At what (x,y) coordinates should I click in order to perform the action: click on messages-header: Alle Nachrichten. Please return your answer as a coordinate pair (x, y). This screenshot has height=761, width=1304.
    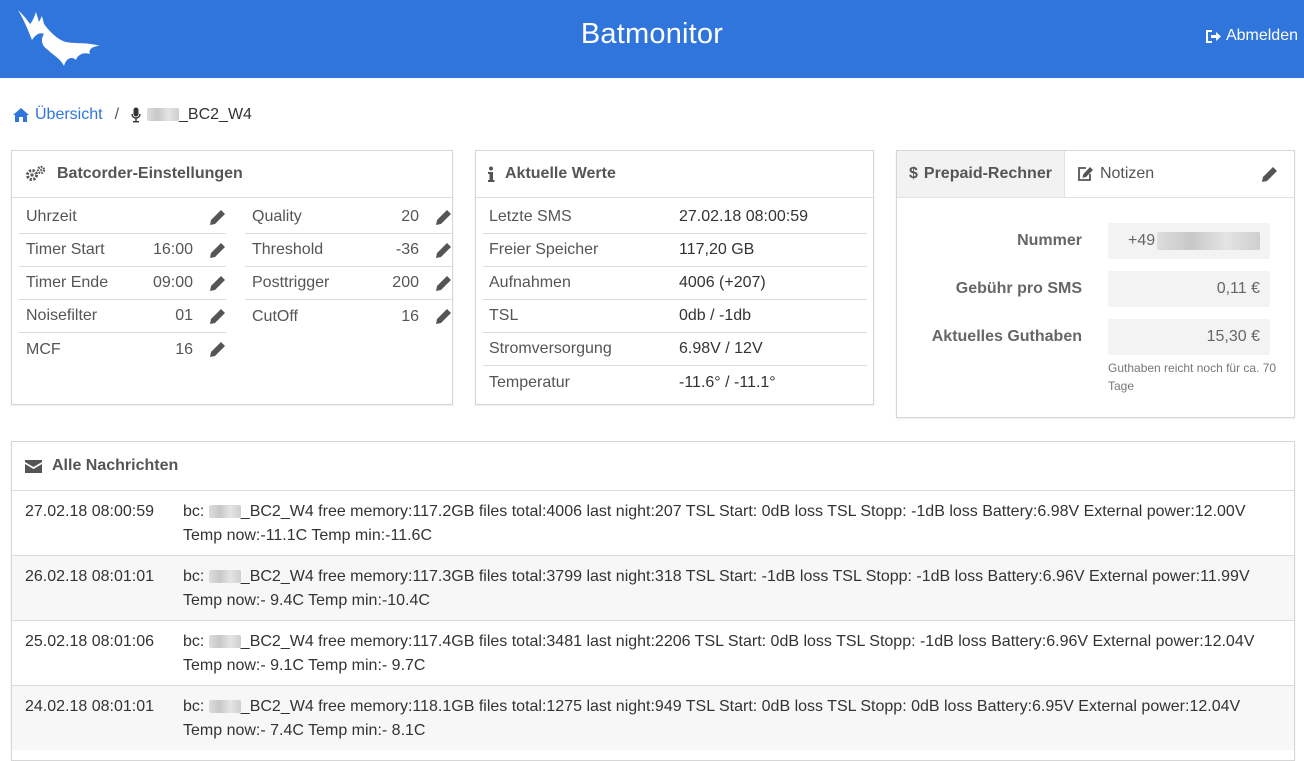
    Looking at the image, I should click on (653, 466).